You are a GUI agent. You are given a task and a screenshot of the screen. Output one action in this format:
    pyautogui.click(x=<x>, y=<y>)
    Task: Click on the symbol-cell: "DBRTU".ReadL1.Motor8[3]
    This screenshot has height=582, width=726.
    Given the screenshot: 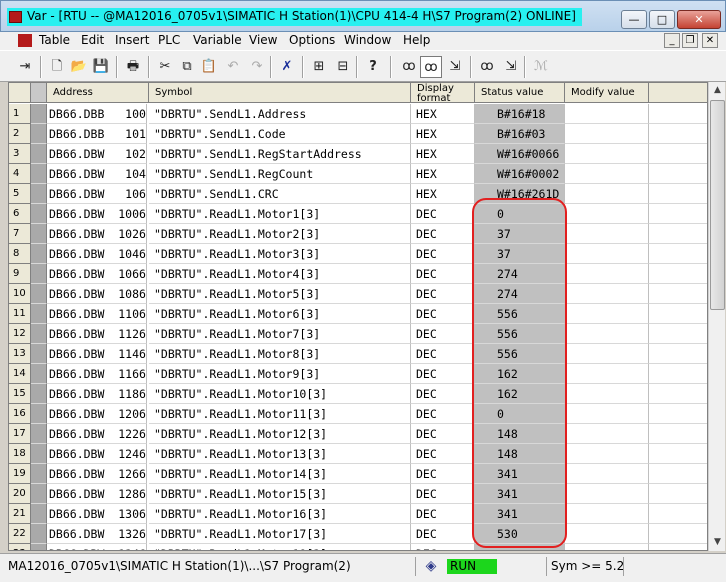 What is the action you would take?
    pyautogui.click(x=280, y=354)
    